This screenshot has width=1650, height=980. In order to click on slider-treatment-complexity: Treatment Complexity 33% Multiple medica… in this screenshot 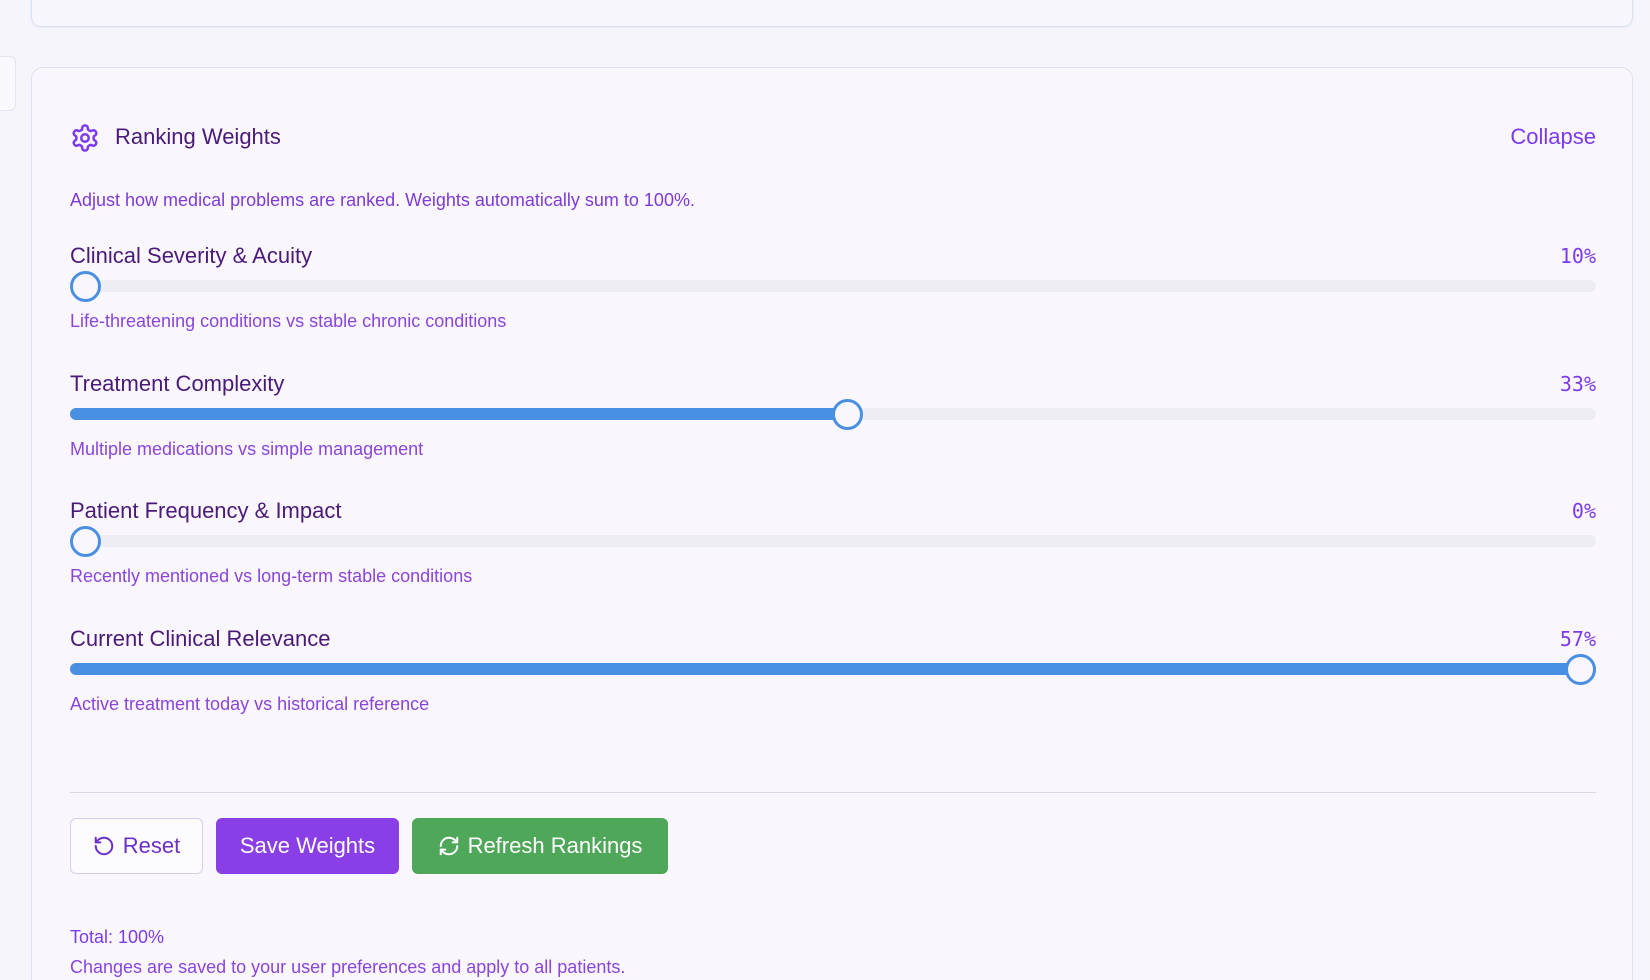, I will do `click(833, 423)`.